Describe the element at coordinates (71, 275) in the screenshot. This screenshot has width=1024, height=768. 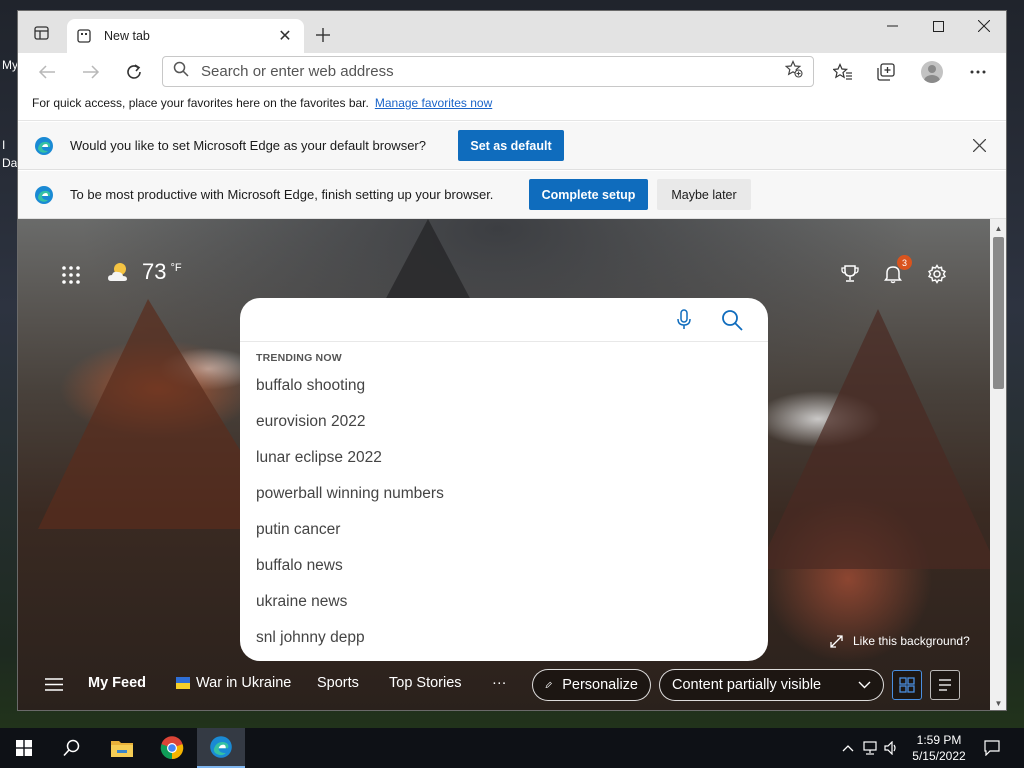
I see `app-launcher-grid-icon` at that location.